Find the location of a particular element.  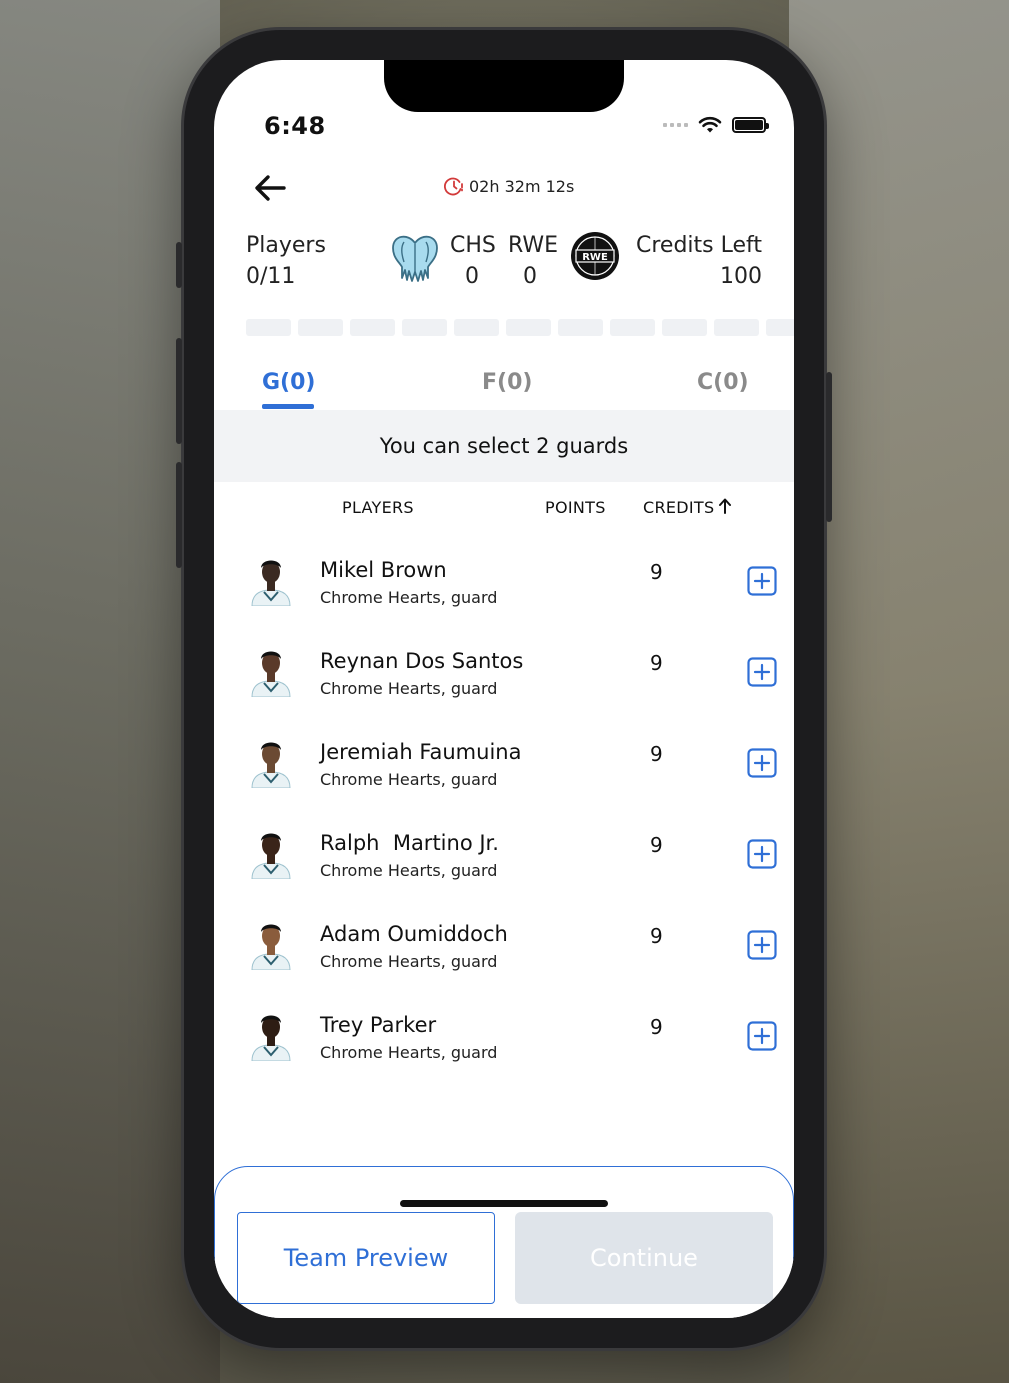

selection-progress is located at coordinates (520, 327).